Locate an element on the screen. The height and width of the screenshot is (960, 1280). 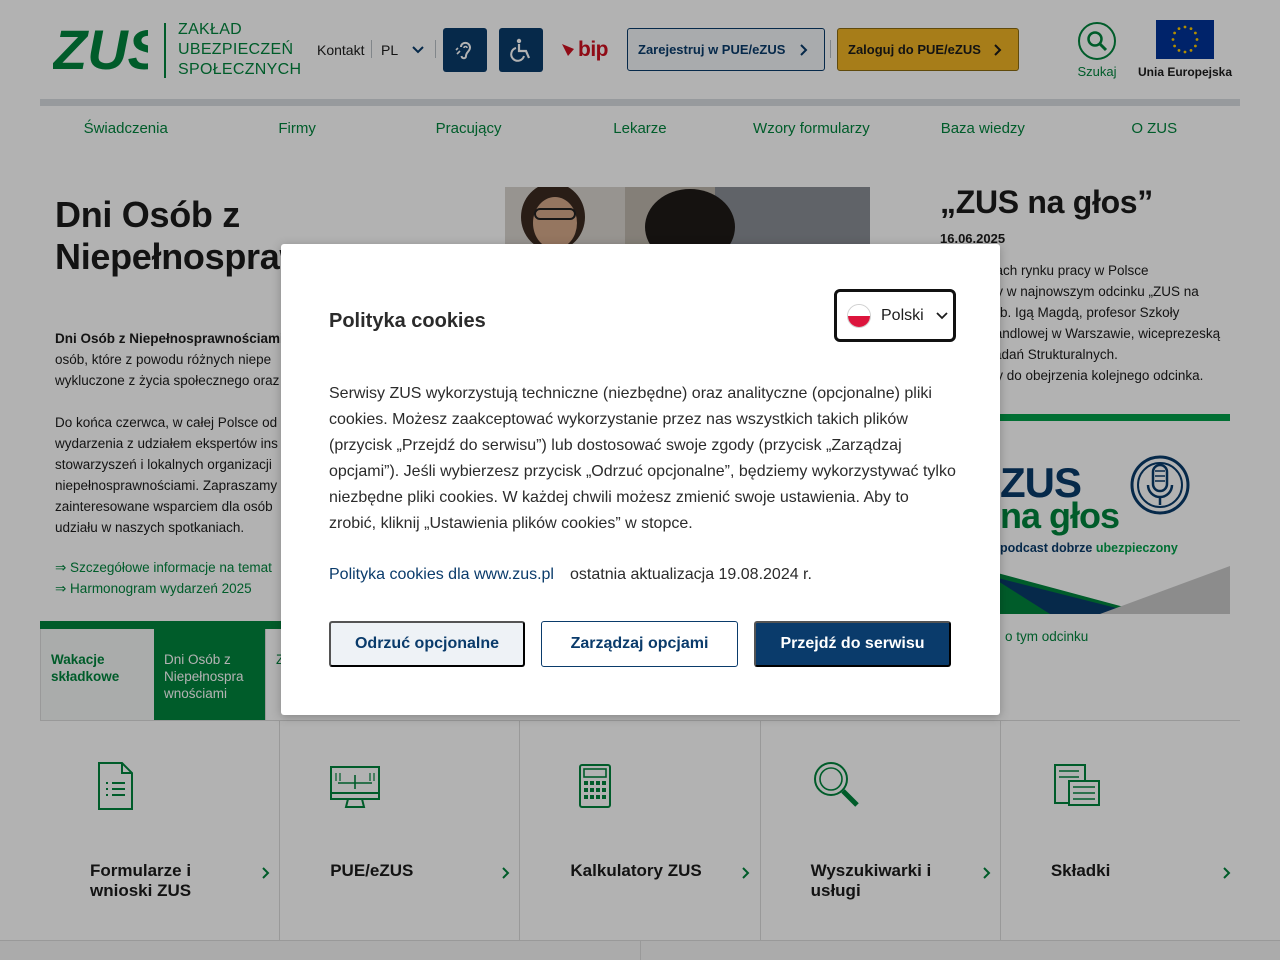
cookie-language-select: Polski is located at coordinates (895, 315).